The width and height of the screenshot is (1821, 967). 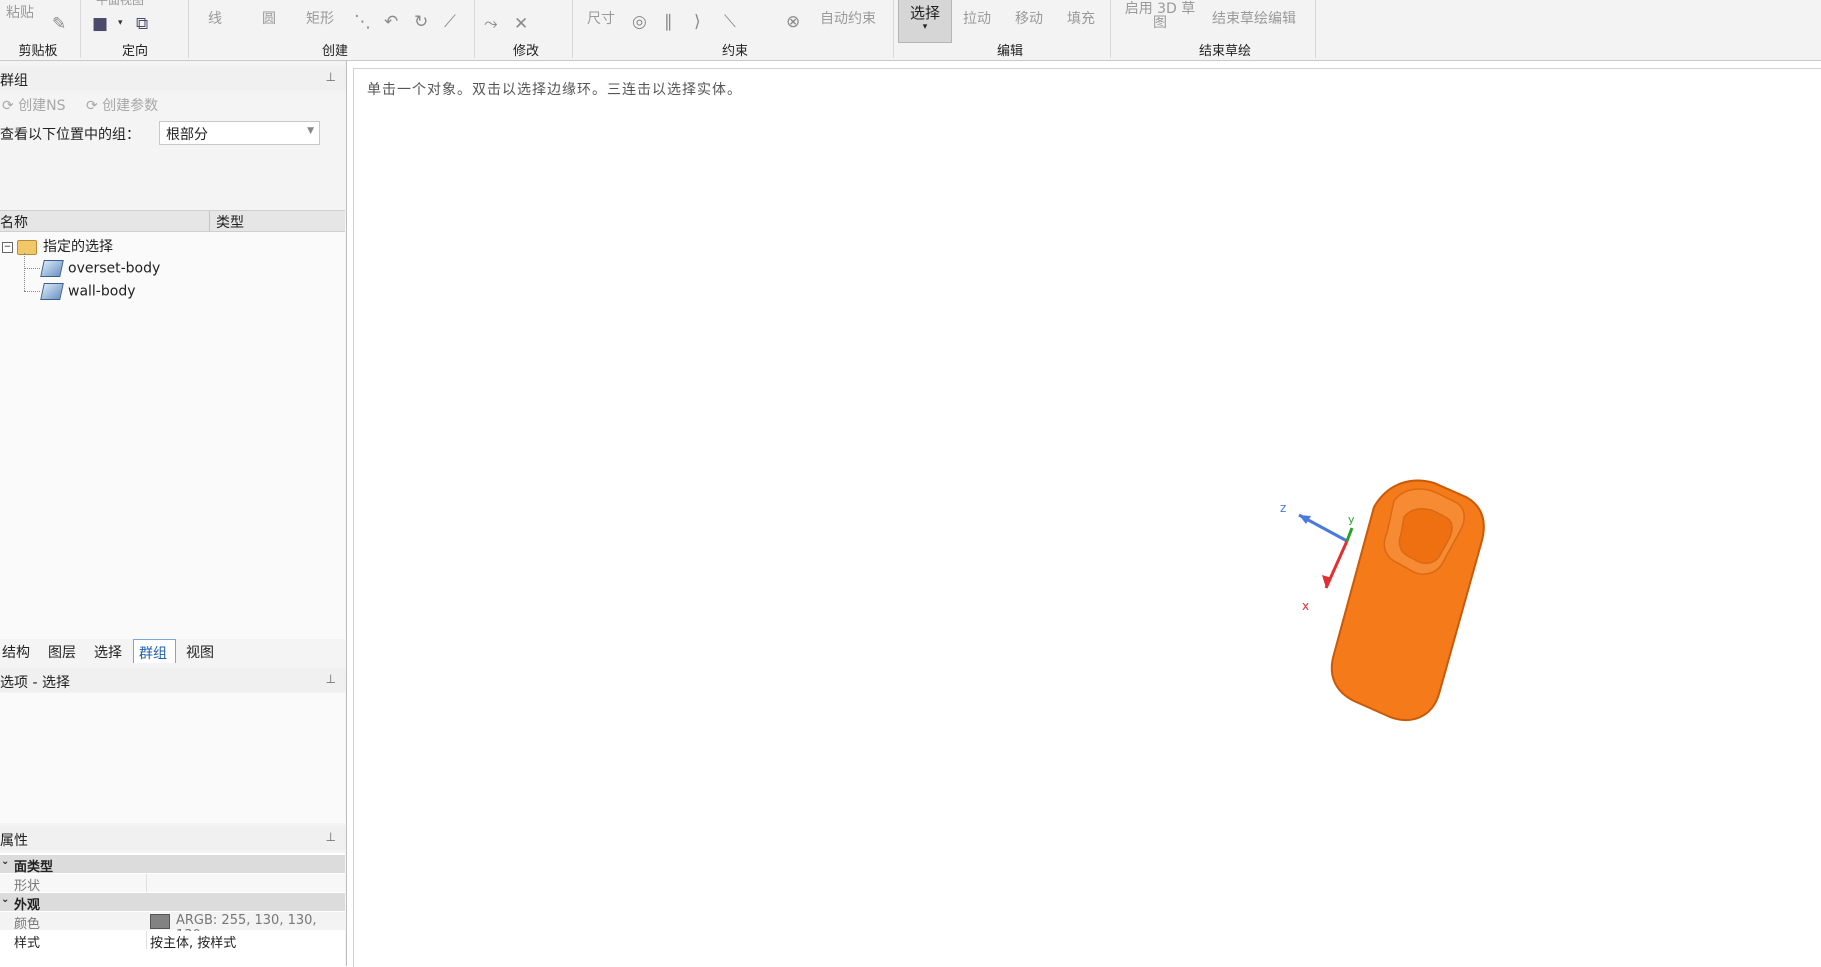 What do you see at coordinates (362, 22) in the screenshot?
I see `spline-icon: ⋱` at bounding box center [362, 22].